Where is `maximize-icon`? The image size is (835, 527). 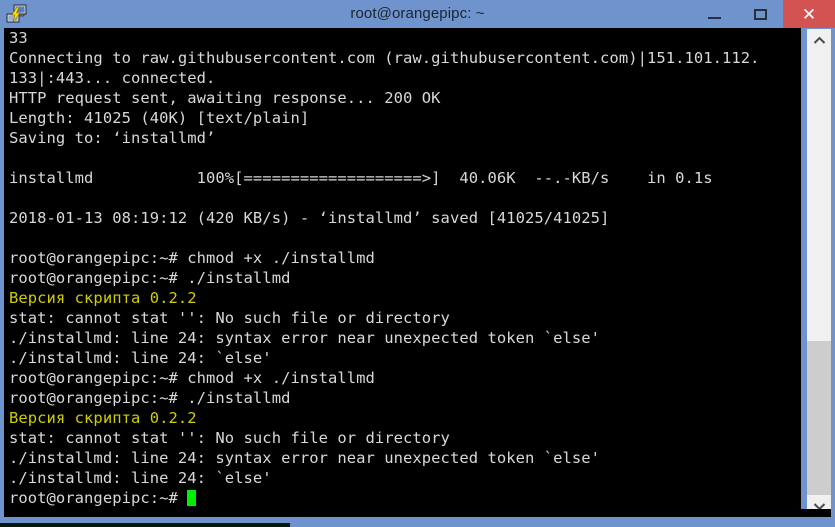
maximize-icon is located at coordinates (760, 14).